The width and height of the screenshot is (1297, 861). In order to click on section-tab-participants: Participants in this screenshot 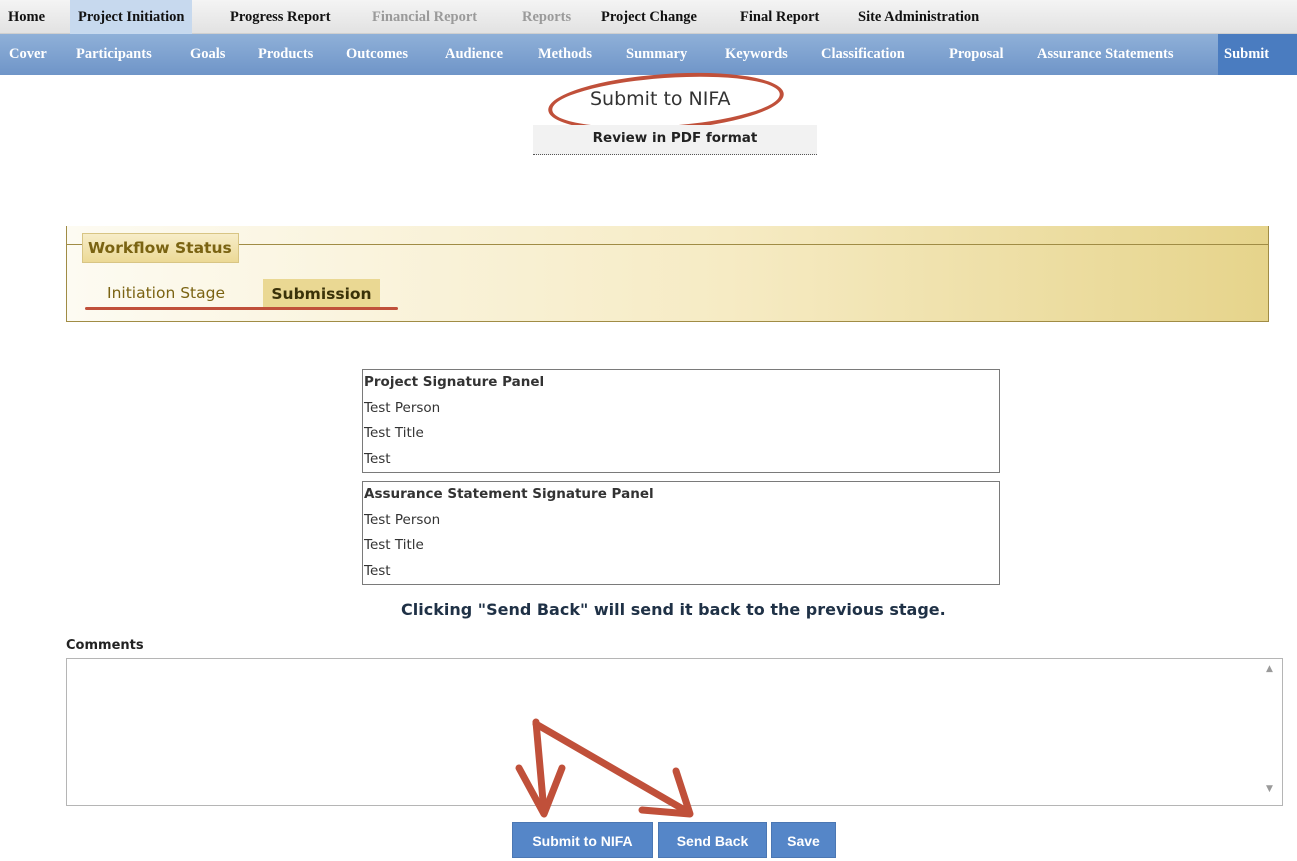, I will do `click(114, 54)`.